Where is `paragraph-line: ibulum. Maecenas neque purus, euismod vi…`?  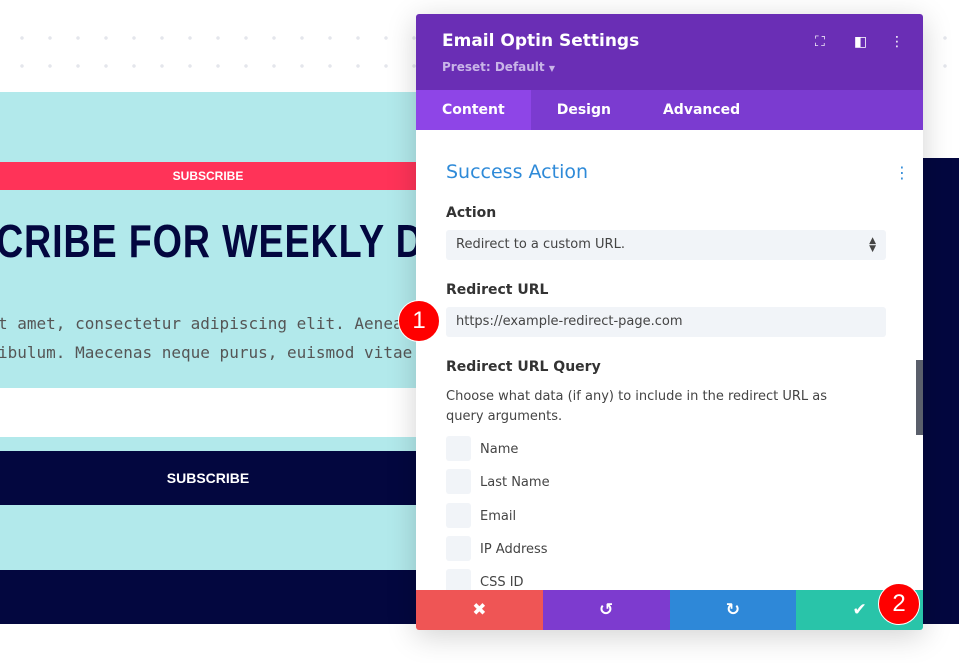 paragraph-line: ibulum. Maecenas neque purus, euismod vi… is located at coordinates (206, 352).